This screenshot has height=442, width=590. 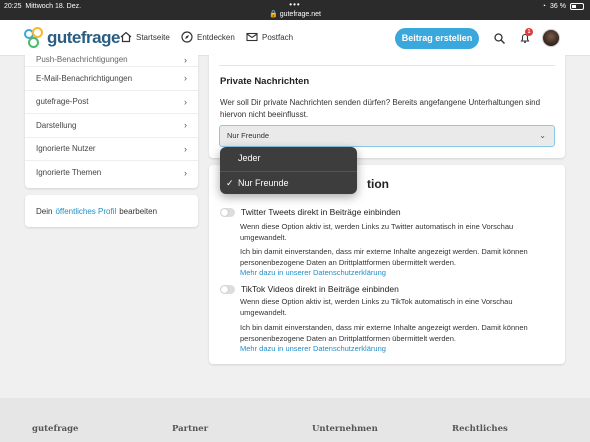 What do you see at coordinates (558, 6) in the screenshot?
I see `battery-percent: 36 %` at bounding box center [558, 6].